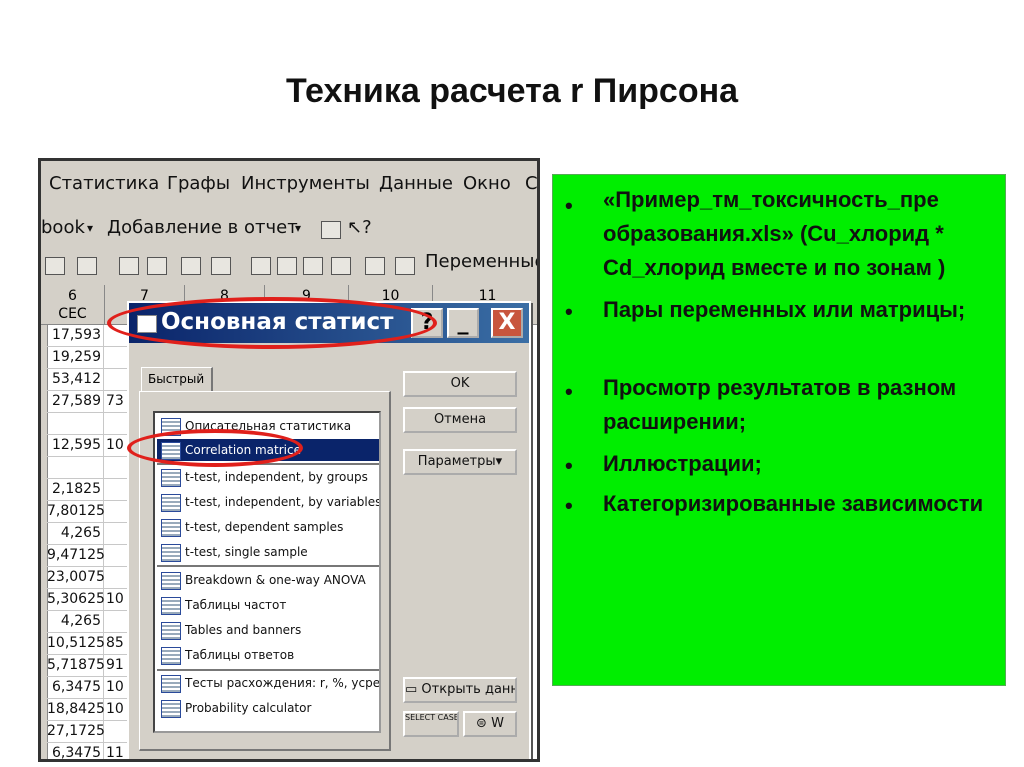 Image resolution: width=1024 pixels, height=767 pixels. What do you see at coordinates (268, 670) in the screenshot?
I see `divider` at bounding box center [268, 670].